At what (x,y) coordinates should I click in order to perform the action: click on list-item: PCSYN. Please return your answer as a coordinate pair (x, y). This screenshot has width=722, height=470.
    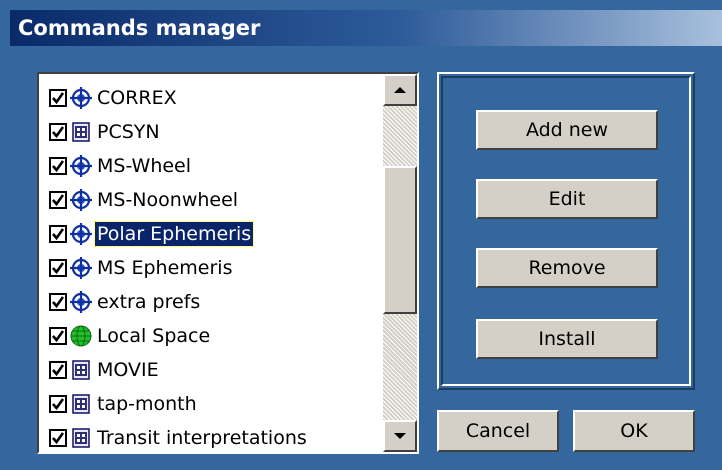
    Looking at the image, I should click on (105, 132).